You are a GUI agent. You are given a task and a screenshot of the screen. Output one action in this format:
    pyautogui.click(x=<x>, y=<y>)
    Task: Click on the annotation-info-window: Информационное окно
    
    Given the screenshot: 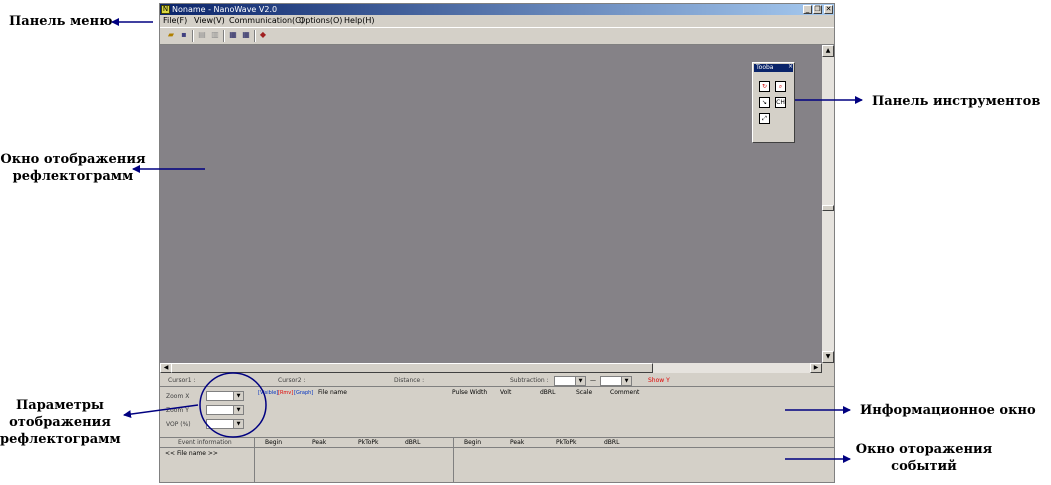 What is the action you would take?
    pyautogui.click(x=948, y=410)
    